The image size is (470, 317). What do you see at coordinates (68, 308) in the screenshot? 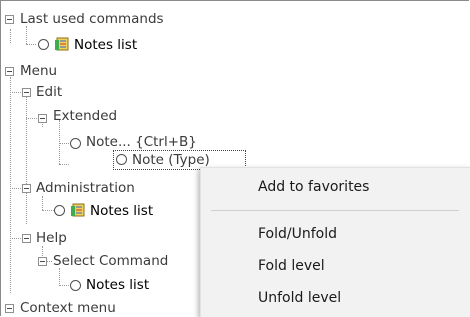
I see `tree-node-context-menu: Context menu` at bounding box center [68, 308].